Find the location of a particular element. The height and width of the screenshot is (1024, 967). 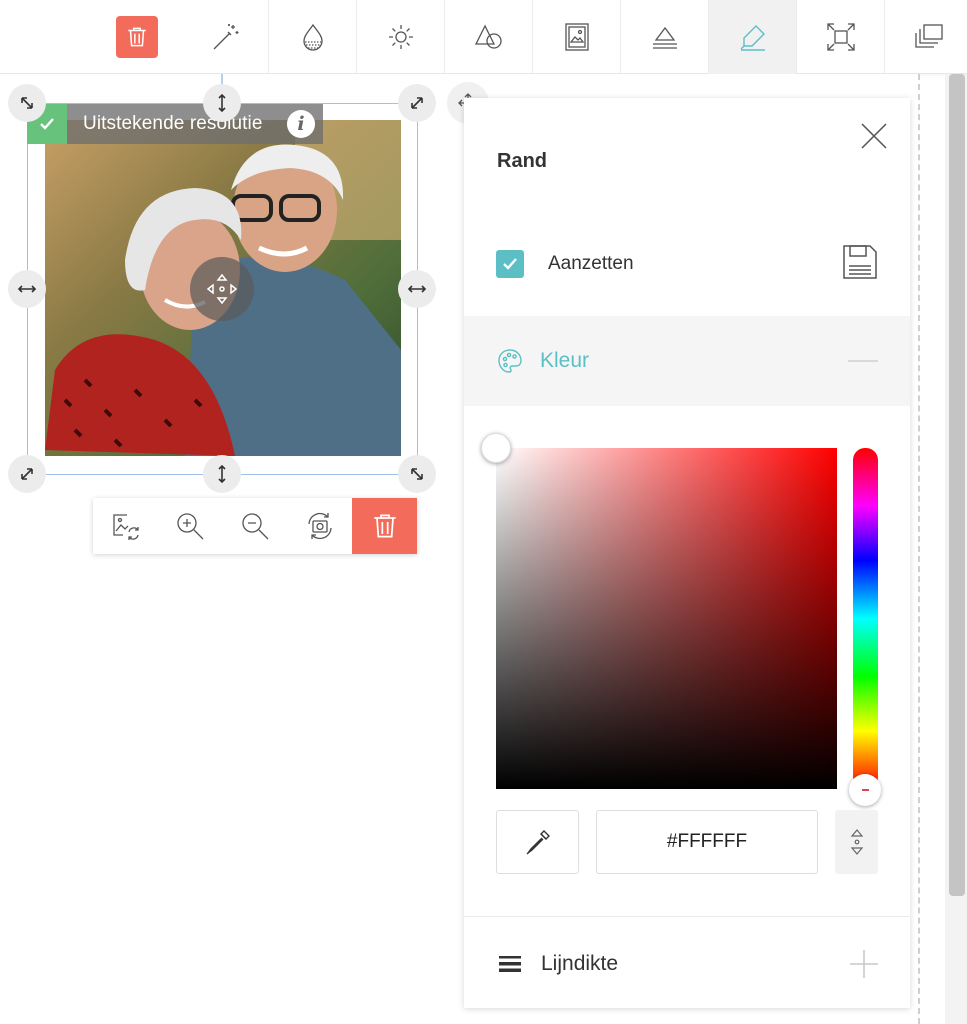

move-image-handle is located at coordinates (222, 289).